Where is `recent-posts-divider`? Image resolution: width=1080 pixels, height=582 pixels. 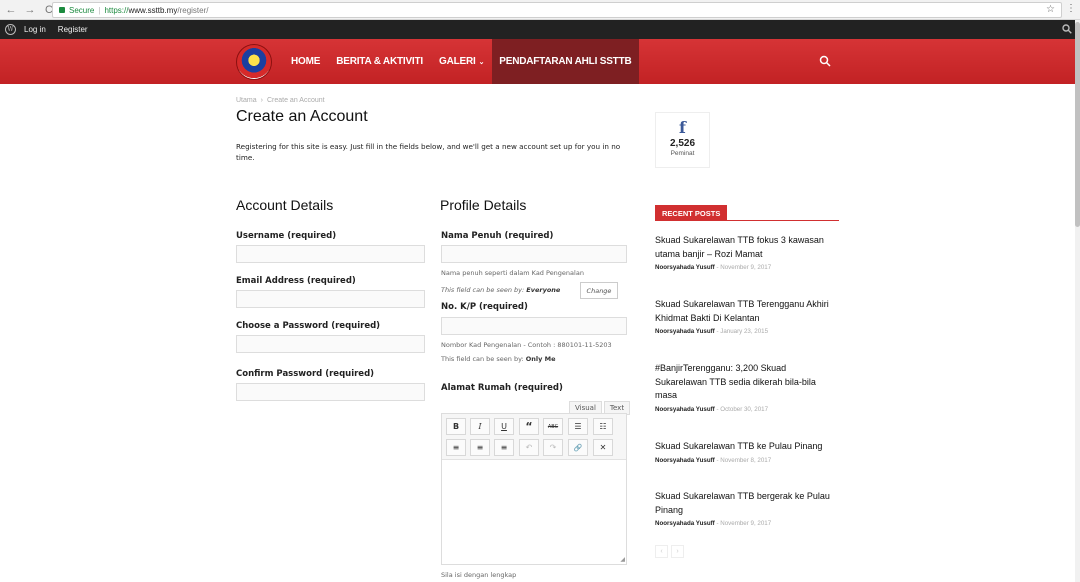
recent-posts-divider is located at coordinates (747, 220).